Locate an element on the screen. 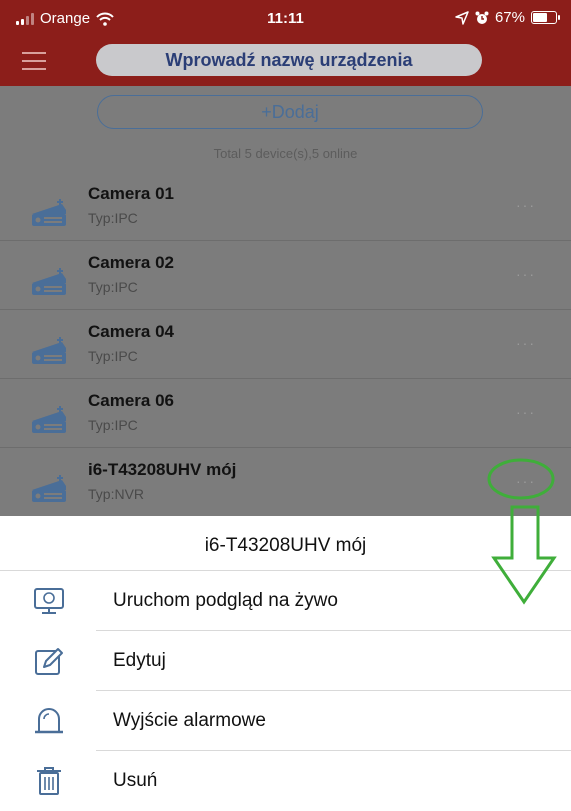 The height and width of the screenshot is (811, 571). search-placeholder: Wprowadź nazwę urządzenia is located at coordinates (289, 59).